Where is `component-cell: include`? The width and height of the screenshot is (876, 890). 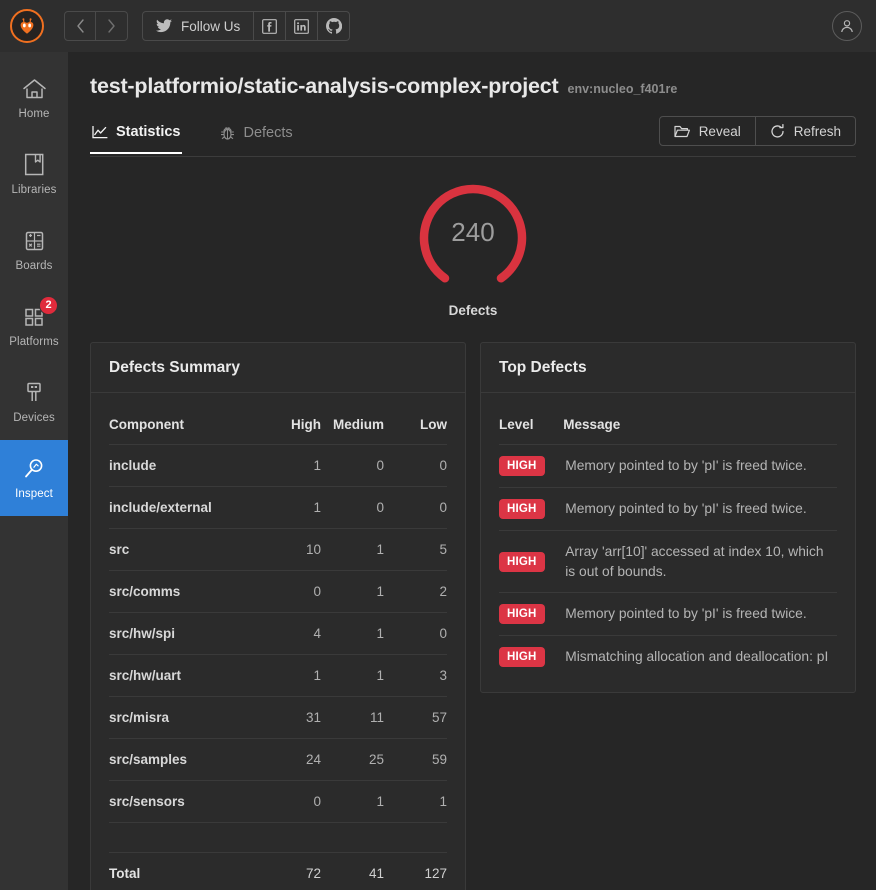
component-cell: include is located at coordinates (184, 465).